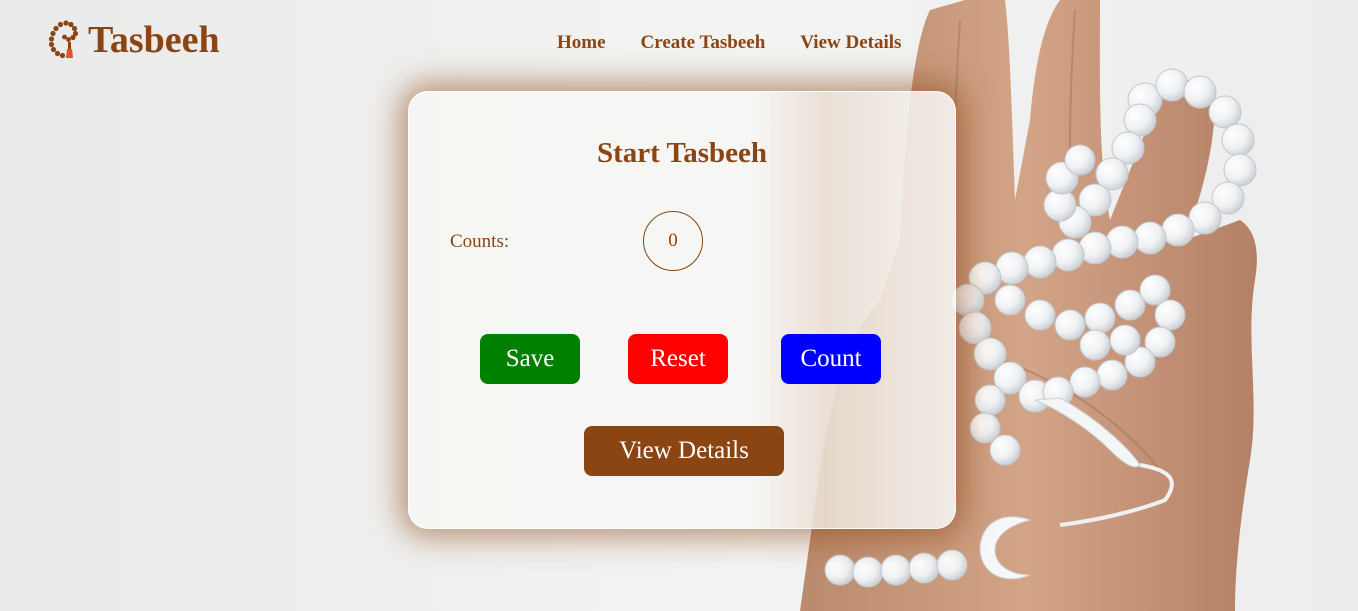 Image resolution: width=1358 pixels, height=611 pixels. Describe the element at coordinates (850, 43) in the screenshot. I see `nav-view-details: View Details` at that location.